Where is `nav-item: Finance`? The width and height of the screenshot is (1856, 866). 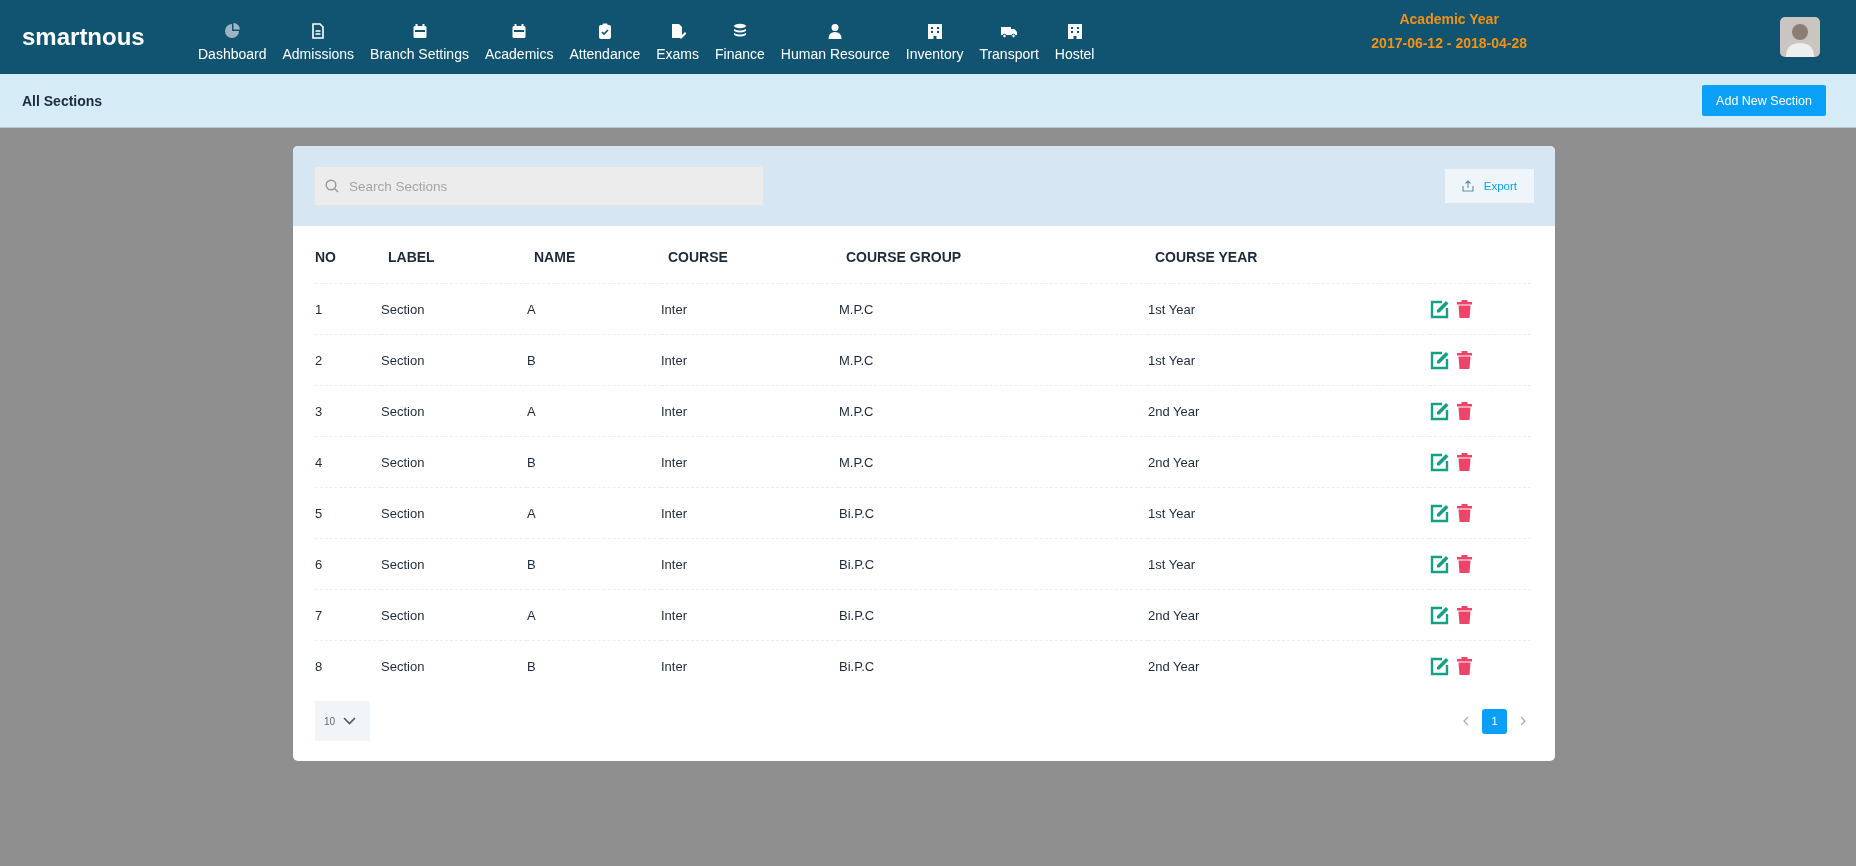
nav-item: Finance is located at coordinates (740, 42).